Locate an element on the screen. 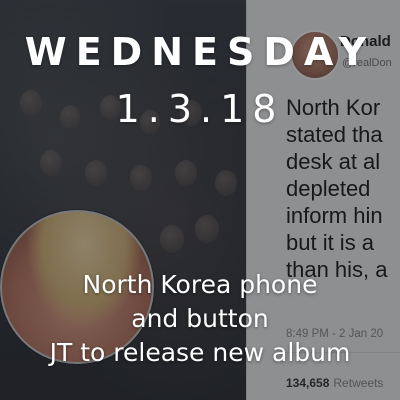 The width and height of the screenshot is (400, 400). story-line: JT to release new album is located at coordinates (200, 352).